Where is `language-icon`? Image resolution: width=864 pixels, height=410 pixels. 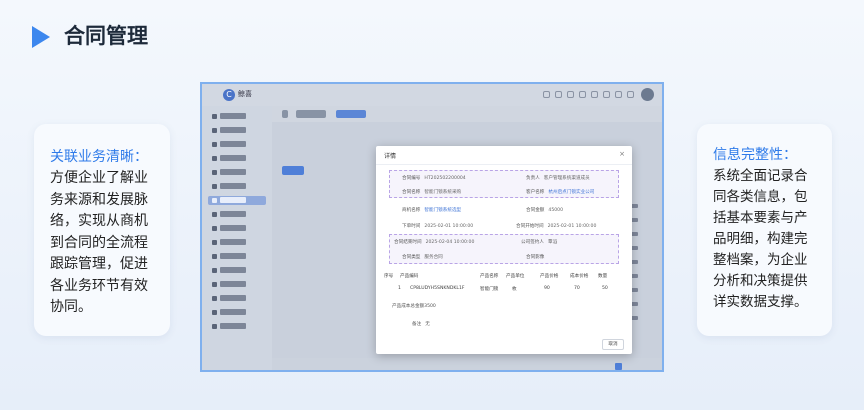
language-icon is located at coordinates (618, 94).